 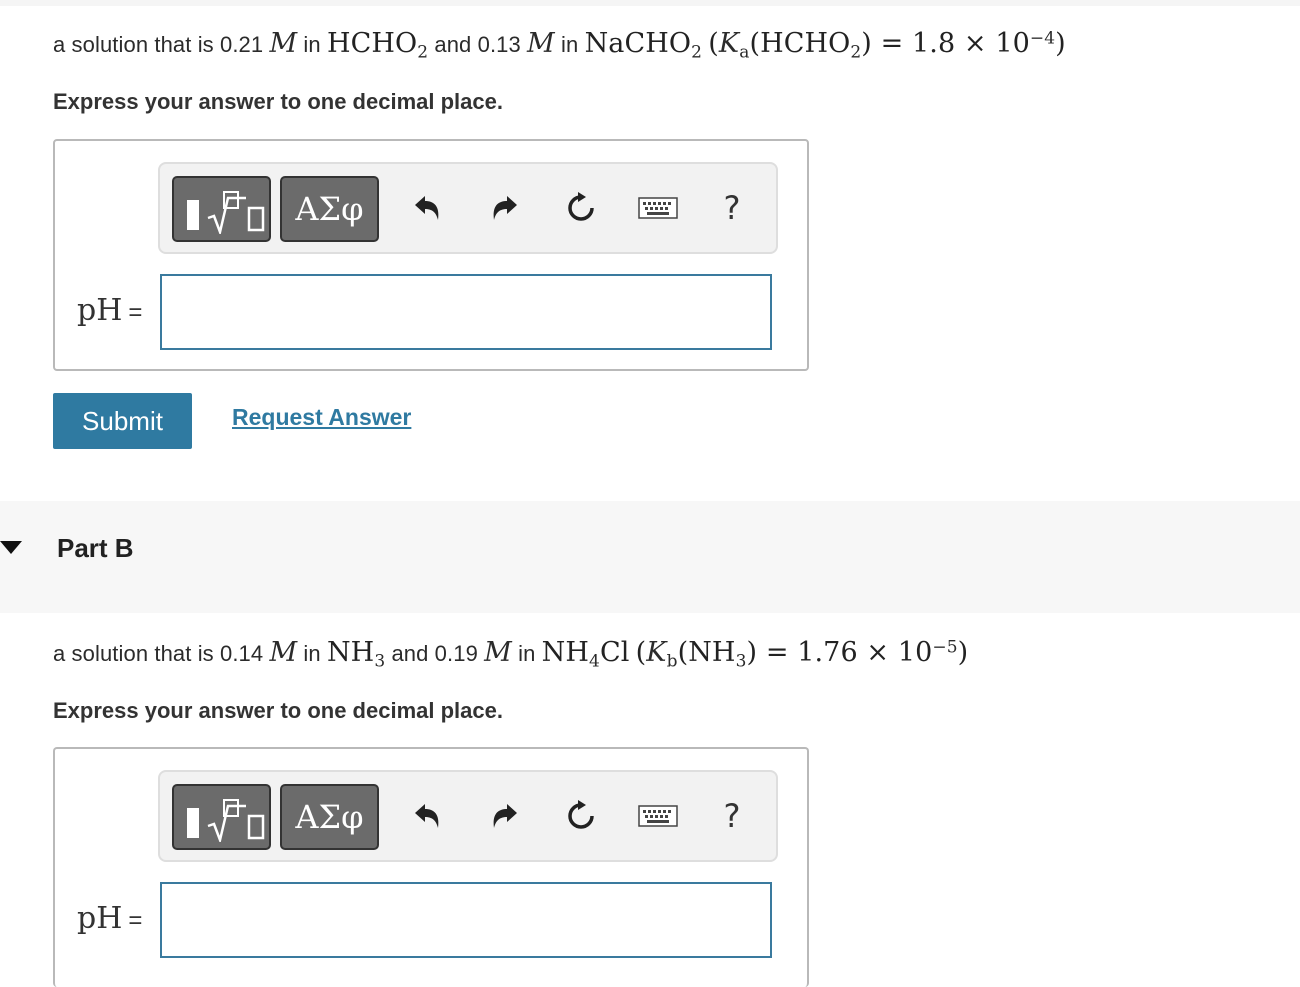 What do you see at coordinates (1042, 38) in the screenshot?
I see `exponent: −4` at bounding box center [1042, 38].